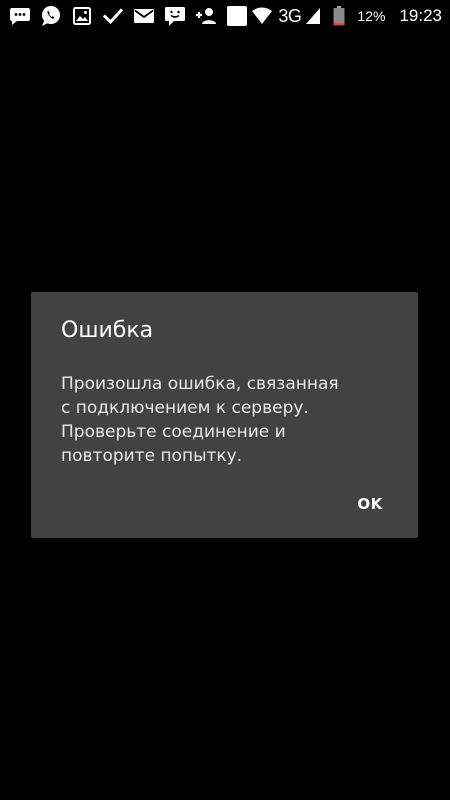 This screenshot has height=800, width=450. I want to click on check-icon, so click(113, 16).